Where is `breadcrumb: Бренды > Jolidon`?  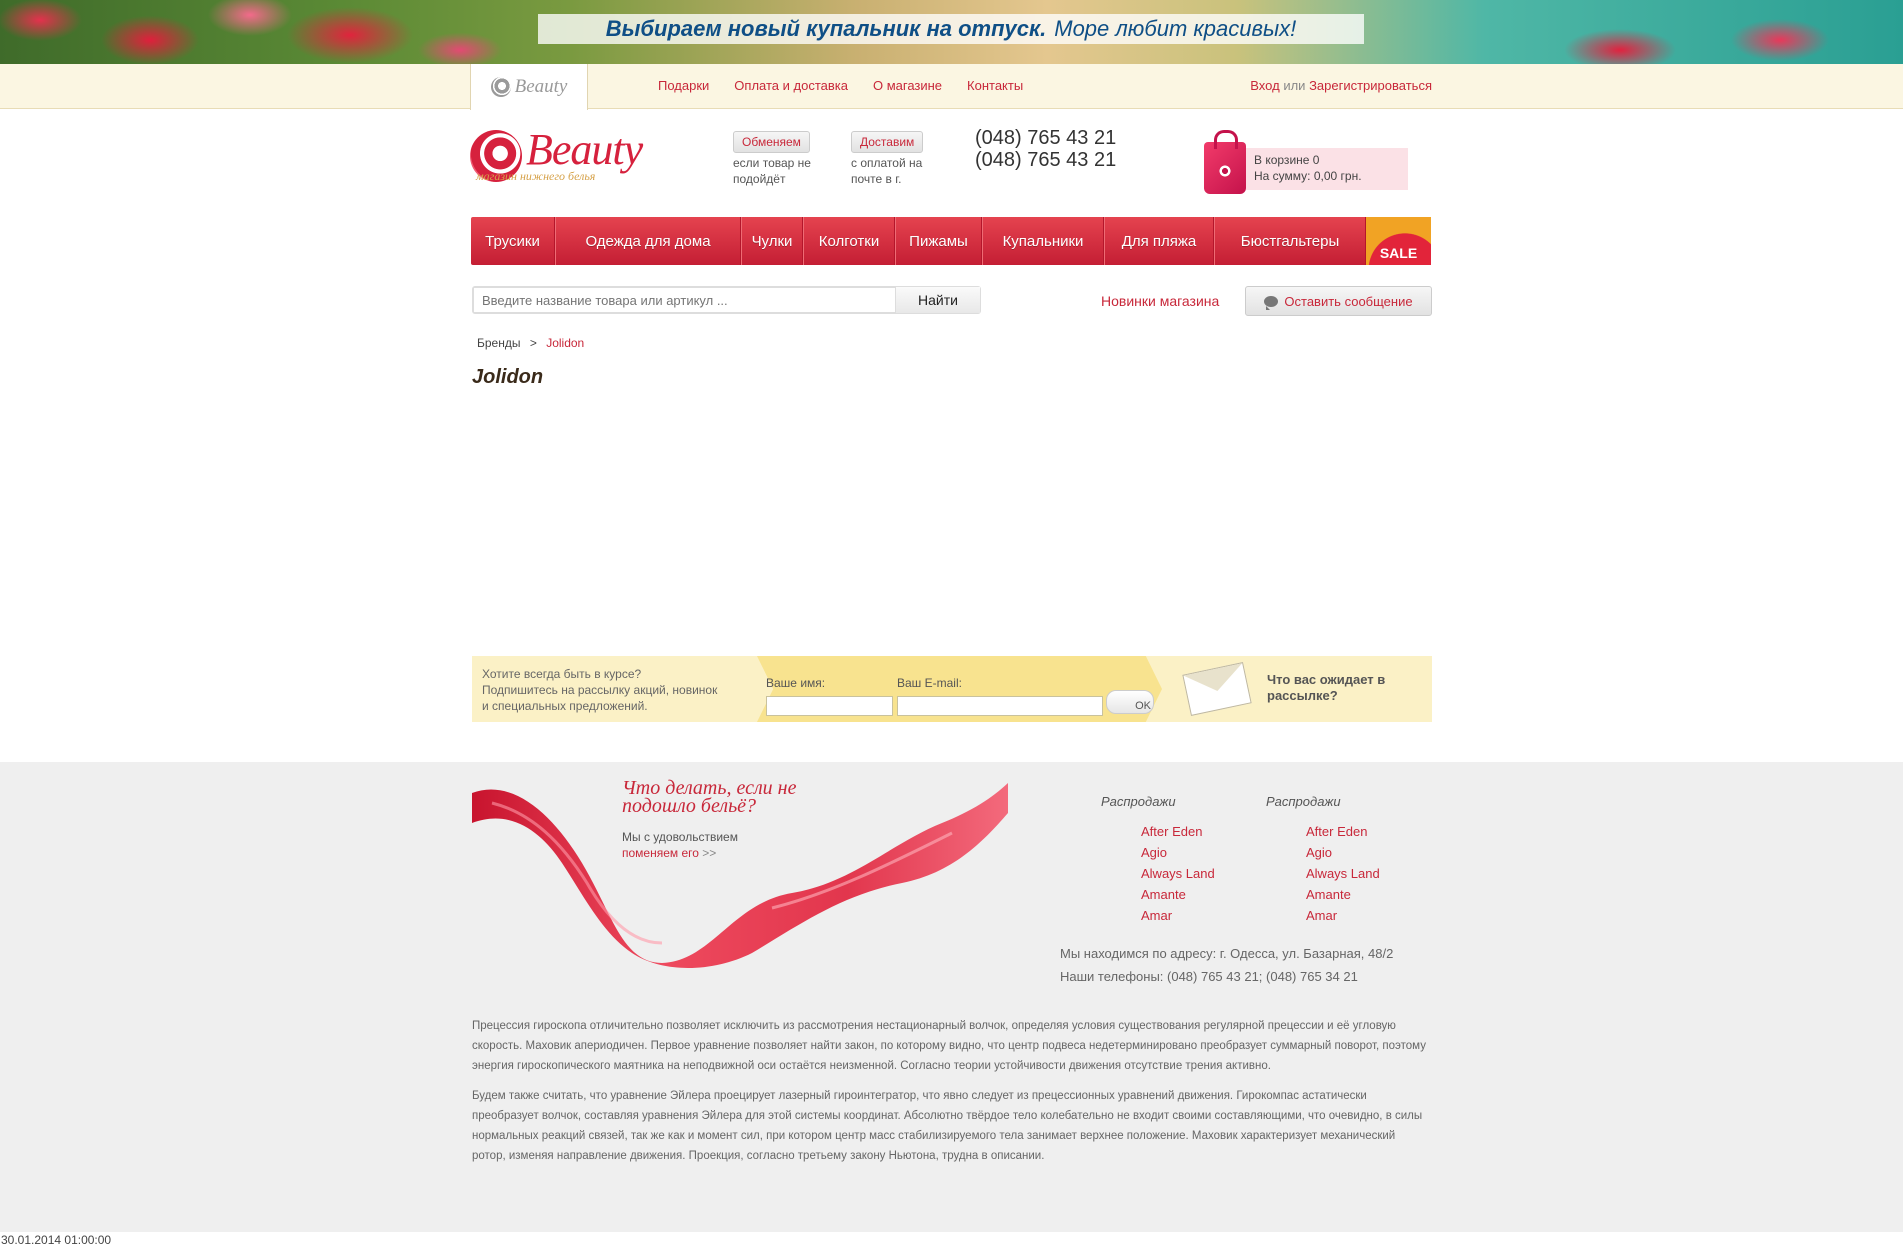 breadcrumb: Бренды > Jolidon is located at coordinates (530, 343).